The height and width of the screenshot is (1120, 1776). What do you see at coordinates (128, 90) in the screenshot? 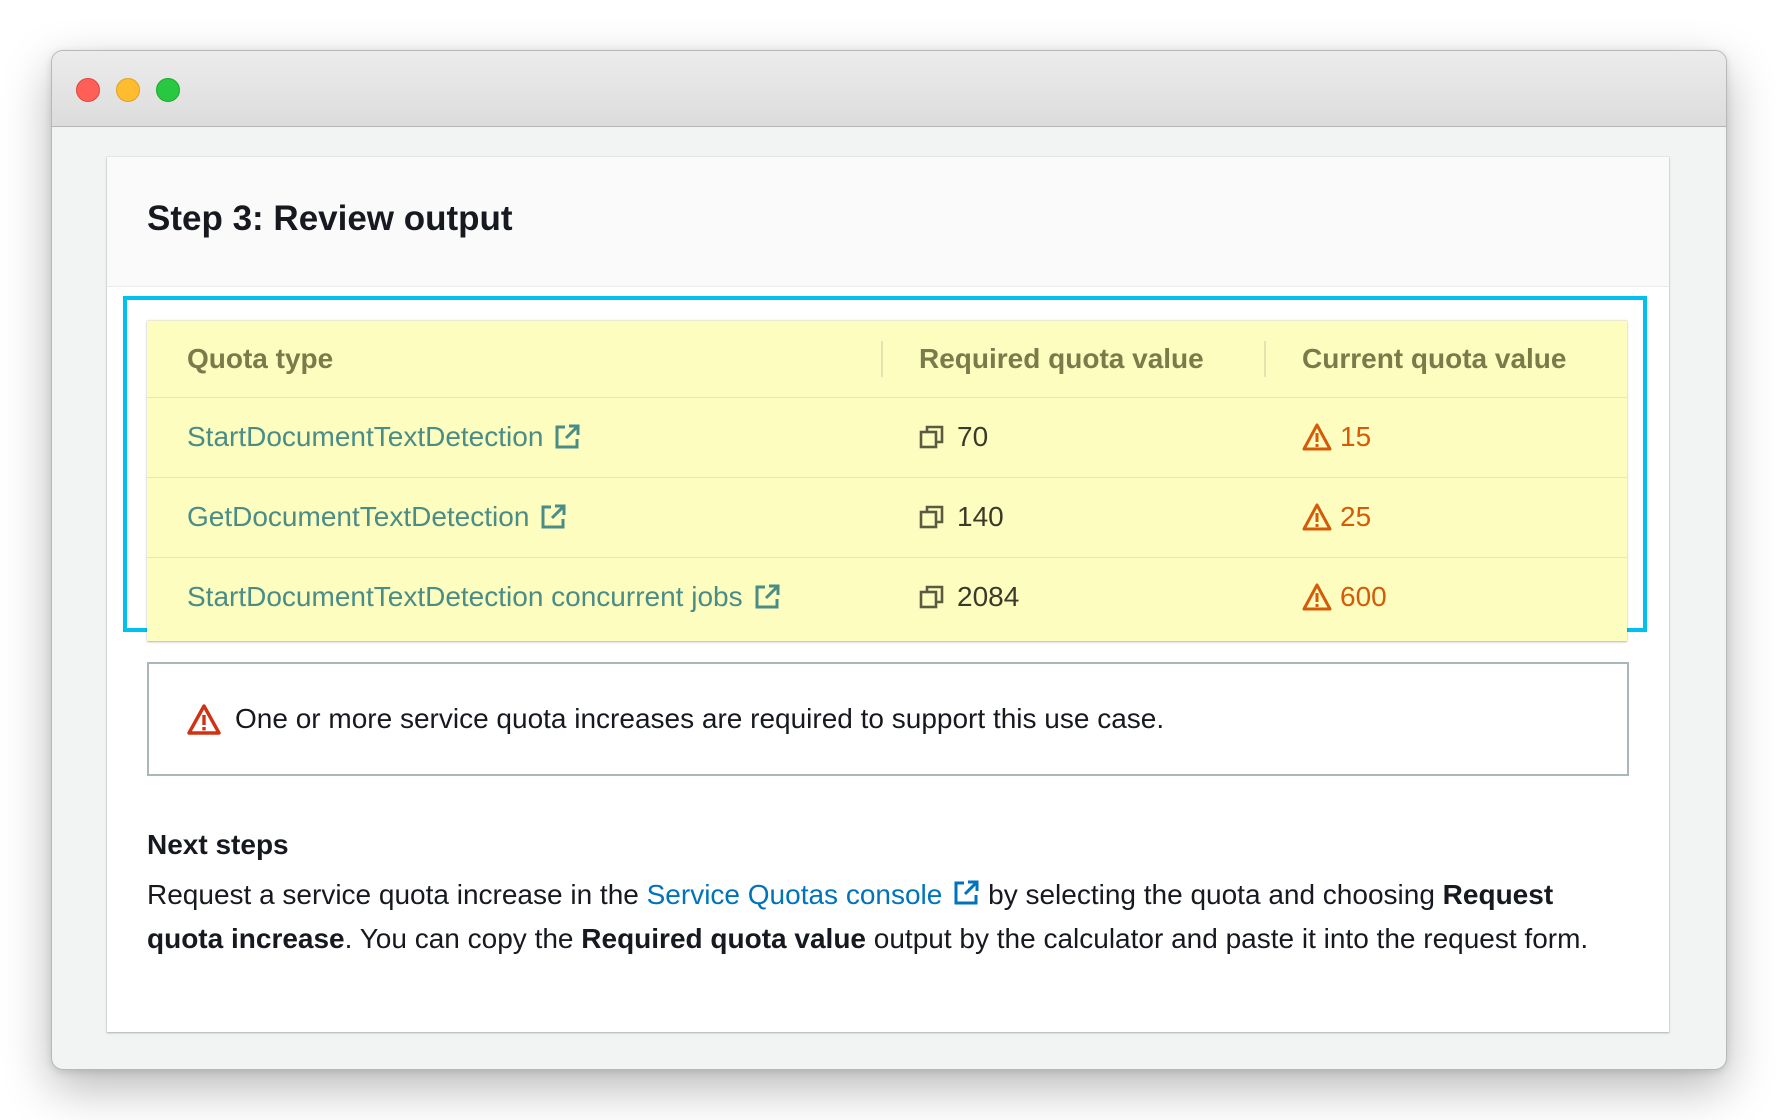
I see `minimize-window-button` at bounding box center [128, 90].